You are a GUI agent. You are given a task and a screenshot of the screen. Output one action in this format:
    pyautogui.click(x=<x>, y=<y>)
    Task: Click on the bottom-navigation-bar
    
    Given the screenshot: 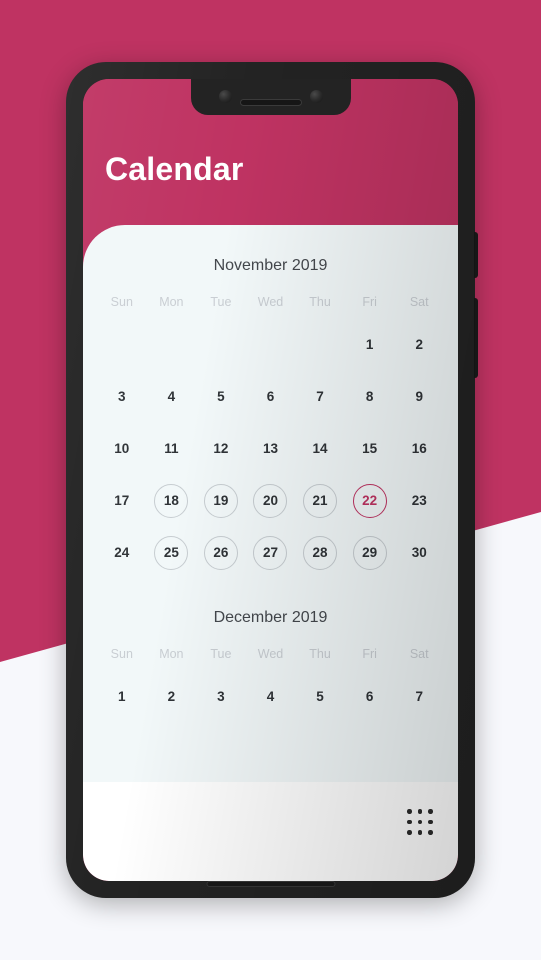 What is the action you would take?
    pyautogui.click(x=270, y=831)
    